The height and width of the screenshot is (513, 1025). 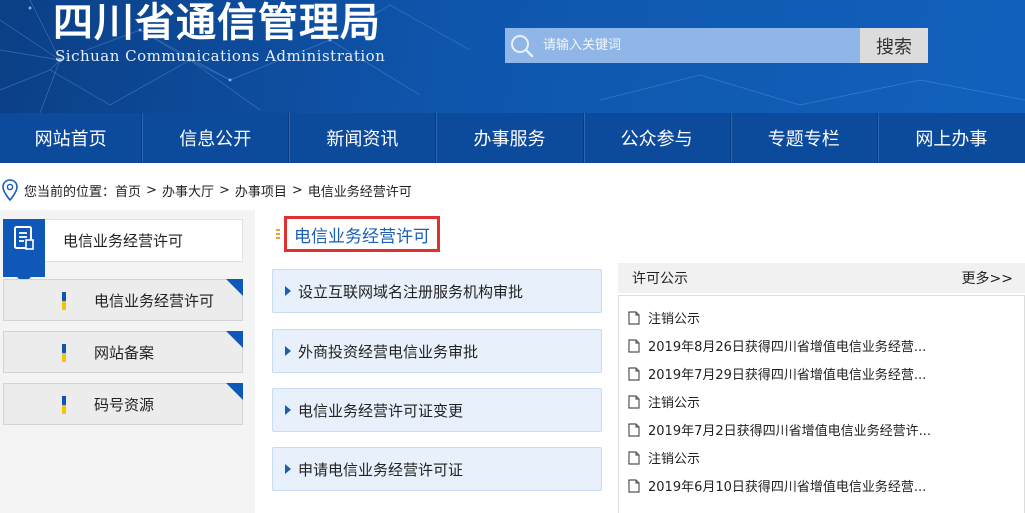 What do you see at coordinates (894, 45) in the screenshot?
I see `search-button: 搜索` at bounding box center [894, 45].